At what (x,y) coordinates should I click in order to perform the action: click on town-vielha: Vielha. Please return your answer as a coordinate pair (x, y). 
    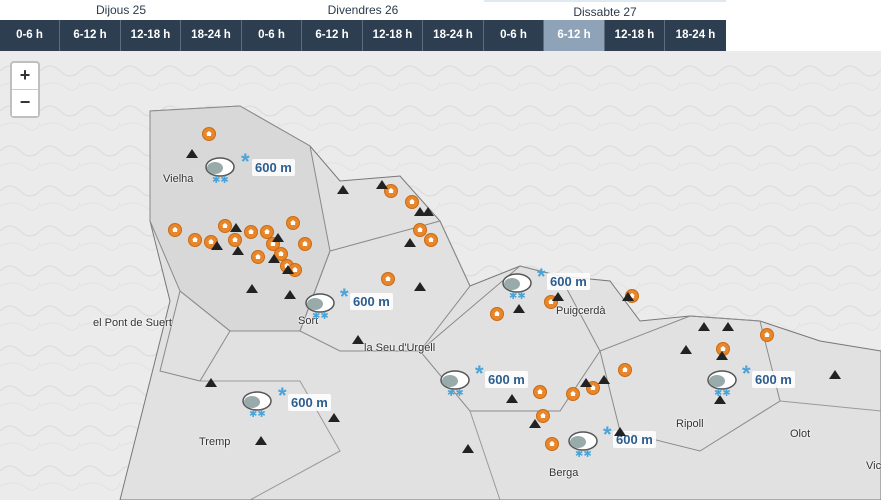
    Looking at the image, I should click on (178, 179).